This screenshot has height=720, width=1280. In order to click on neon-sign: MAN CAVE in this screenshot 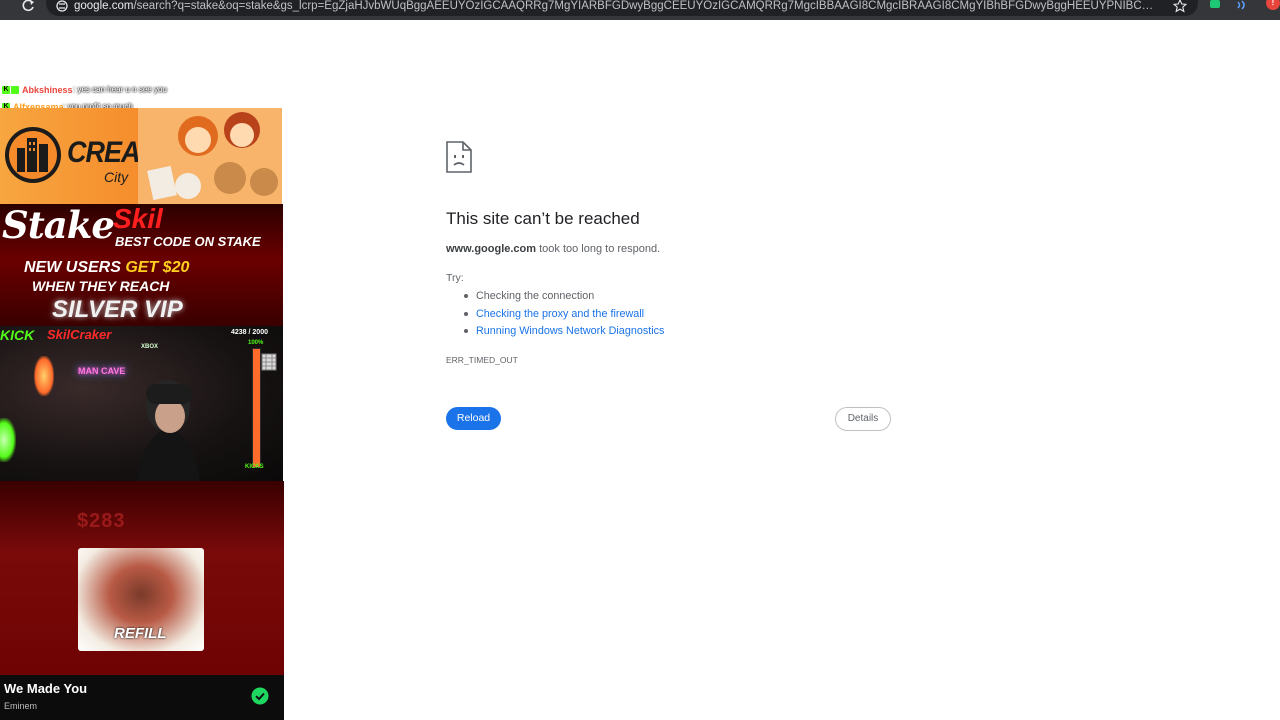, I will do `click(102, 371)`.